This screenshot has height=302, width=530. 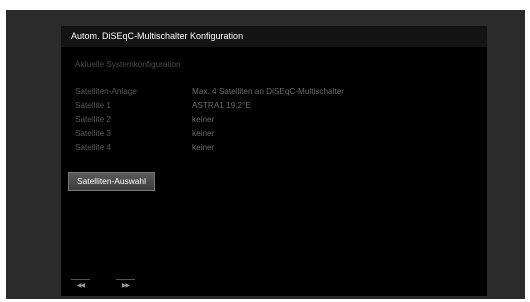 I want to click on config-label-satellite-1: Satellite 1, so click(x=93, y=105).